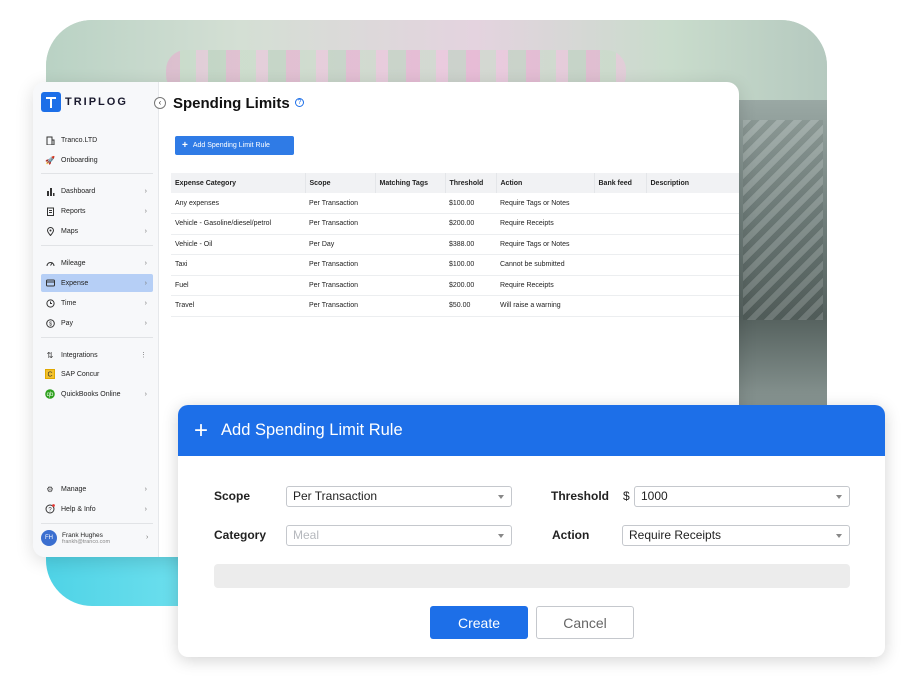  I want to click on sidebar-item-maps: Maps ›, so click(97, 231).